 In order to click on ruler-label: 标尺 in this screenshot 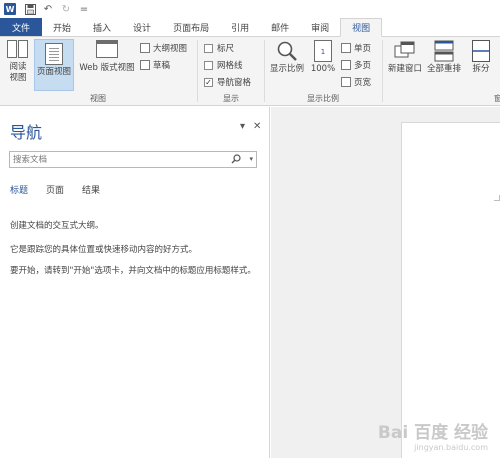, I will do `click(226, 49)`.